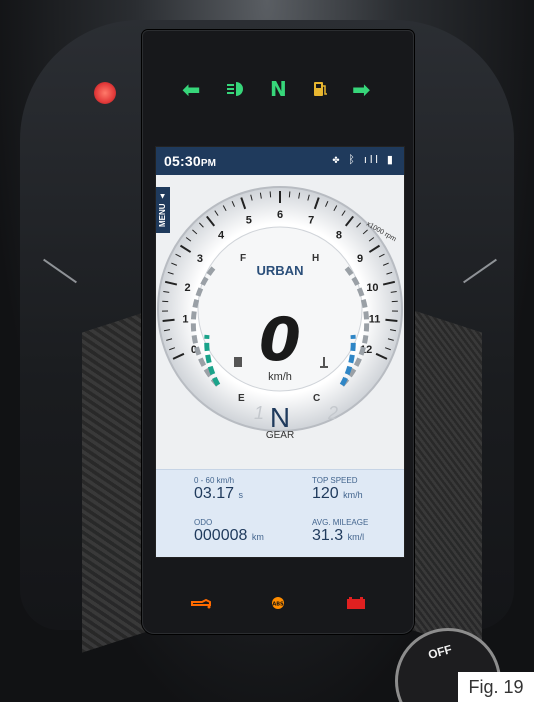  I want to click on gear-value: N, so click(280, 417).